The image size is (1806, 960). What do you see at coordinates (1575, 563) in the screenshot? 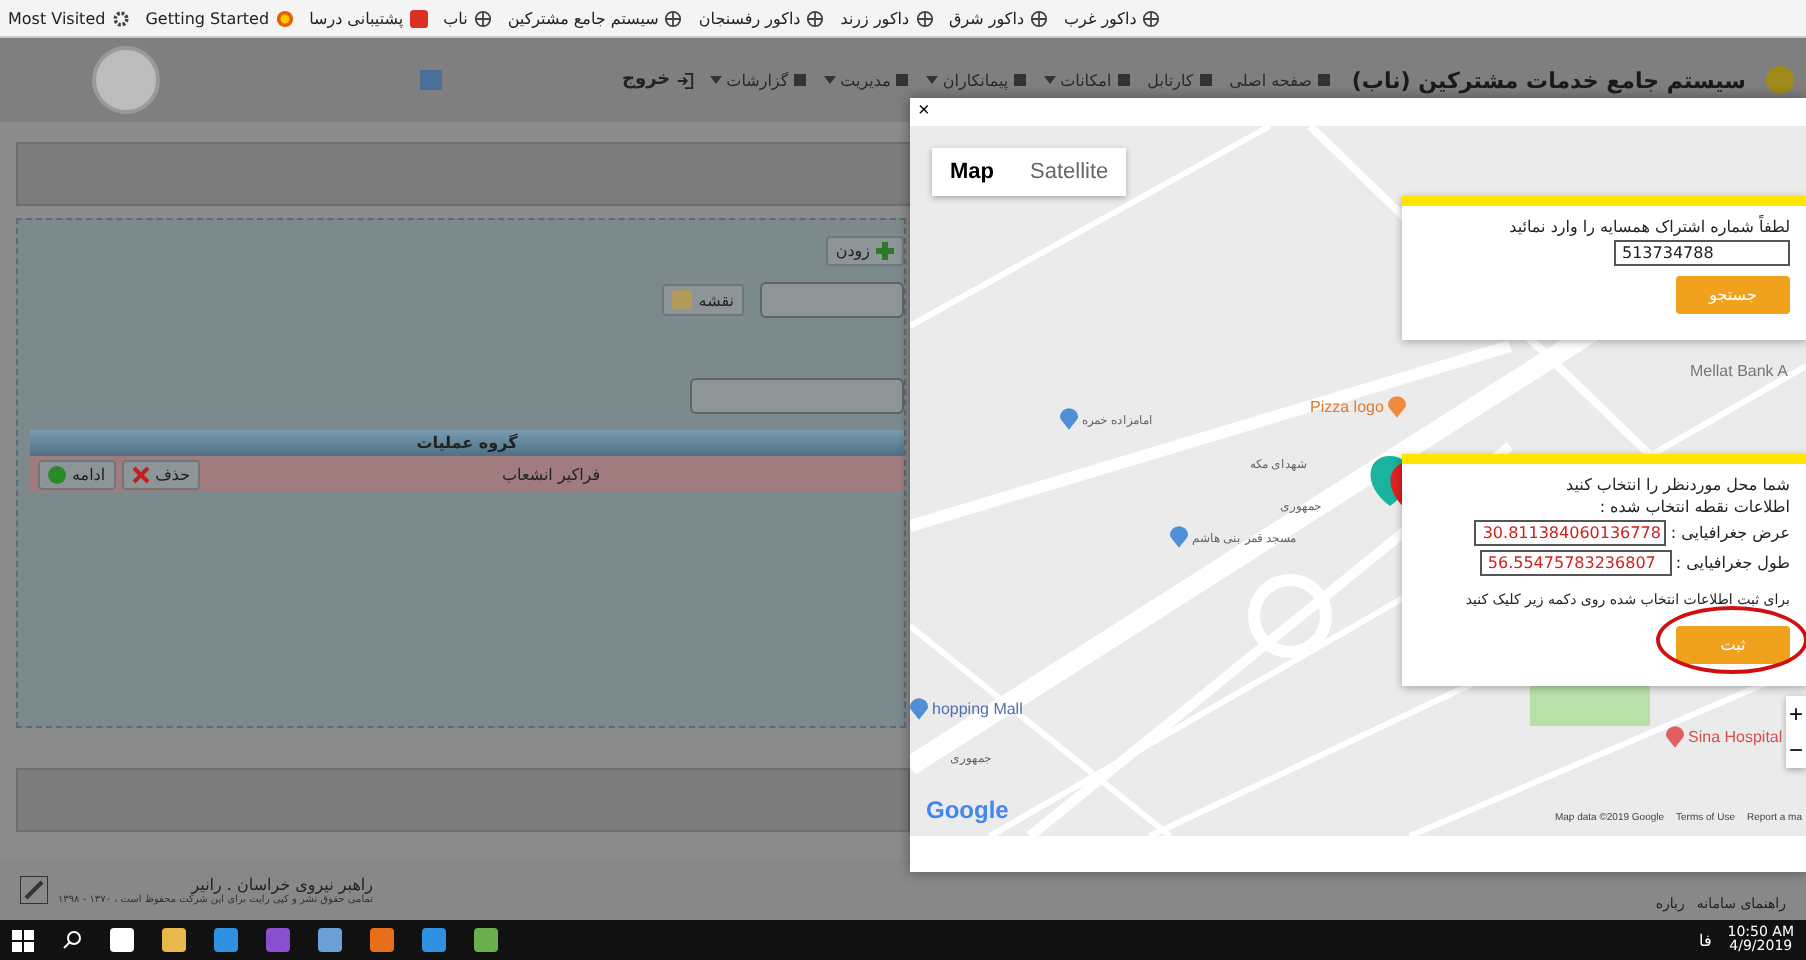
I see `coordinate-field: 56.55475783236807` at bounding box center [1575, 563].